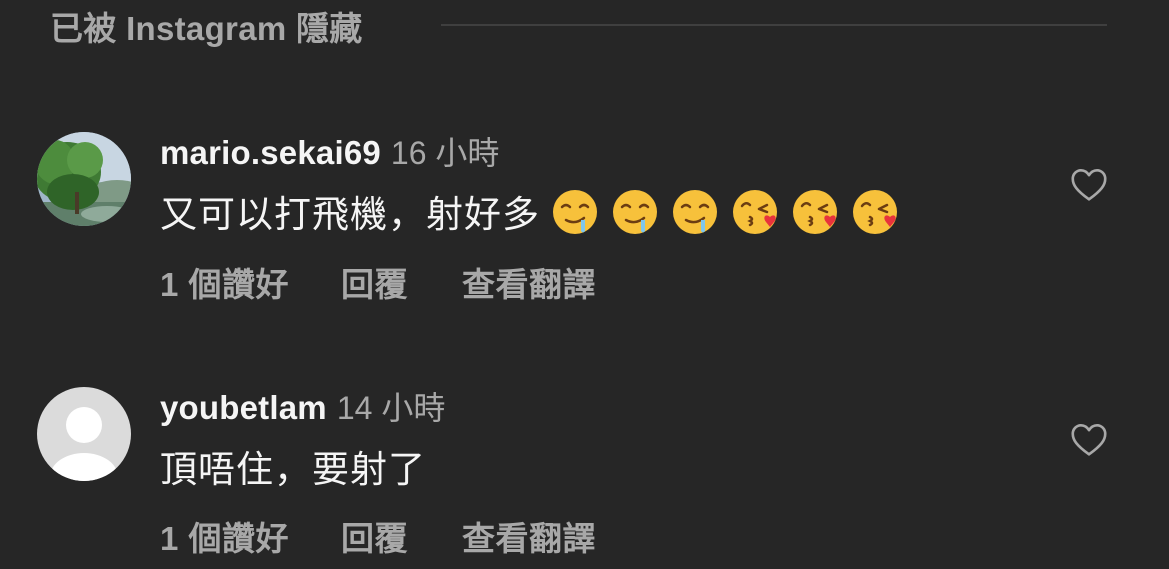 The height and width of the screenshot is (569, 1169). I want to click on emoji-row, so click(720, 212).